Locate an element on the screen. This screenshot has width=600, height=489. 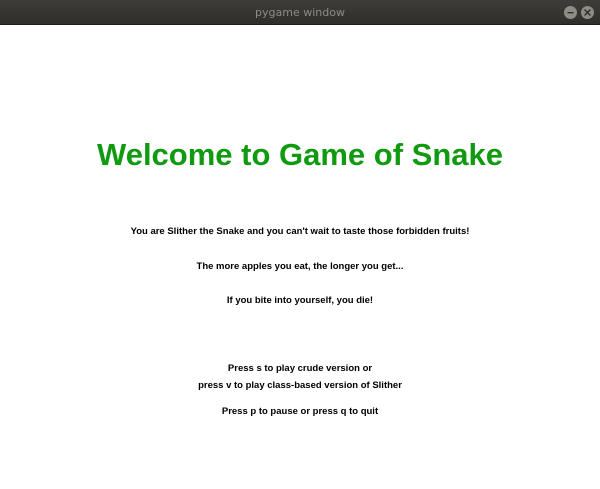
crude-version-instruction: Press s to play crude version or is located at coordinates (300, 368).